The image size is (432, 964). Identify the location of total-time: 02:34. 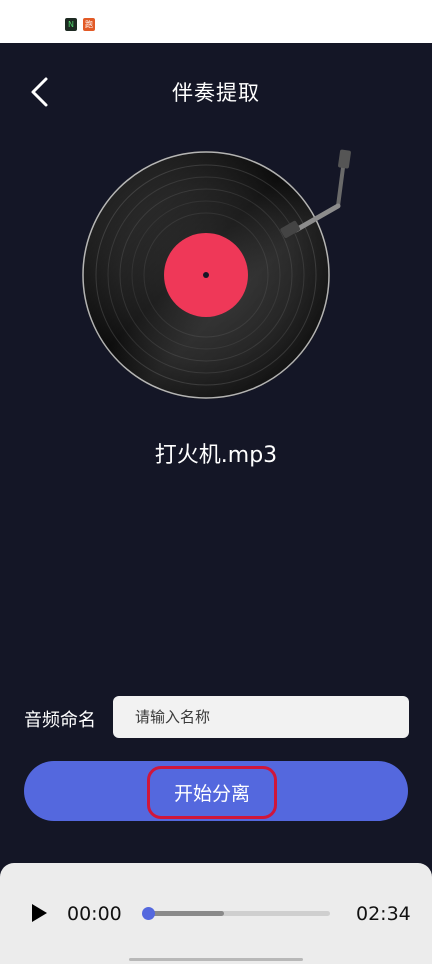
(383, 914).